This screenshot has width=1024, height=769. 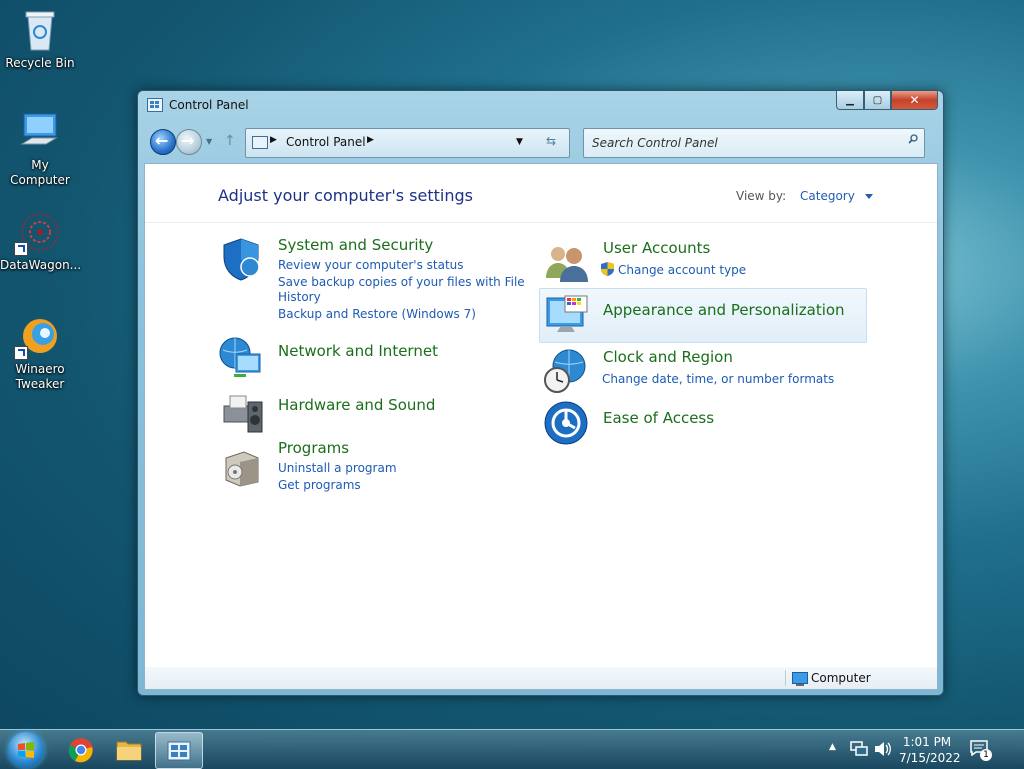 I want to click on window-title: Control Panel, so click(x=209, y=105).